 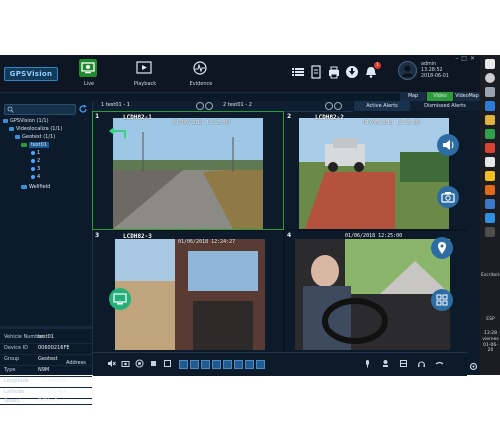 I want to click on layout-button, so click(x=442, y=300).